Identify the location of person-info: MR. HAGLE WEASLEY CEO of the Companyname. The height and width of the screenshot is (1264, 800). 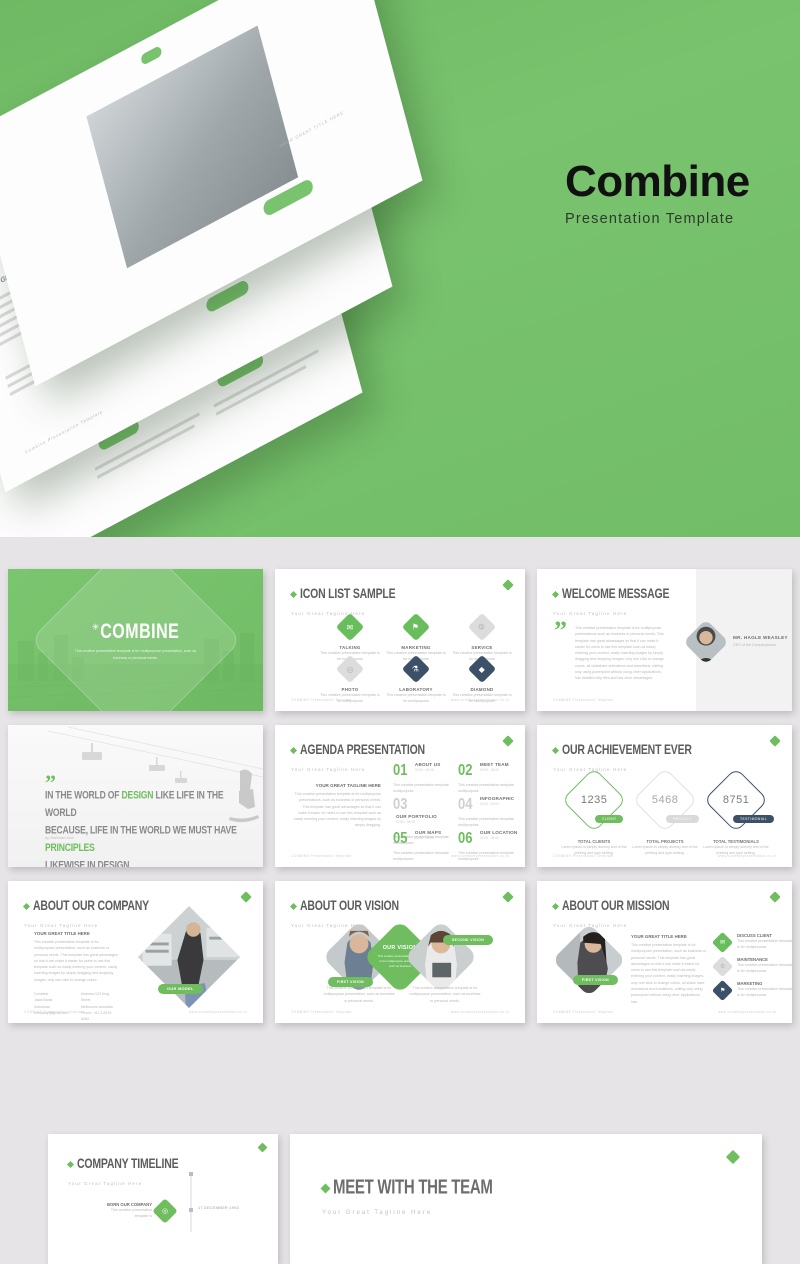
(760, 641).